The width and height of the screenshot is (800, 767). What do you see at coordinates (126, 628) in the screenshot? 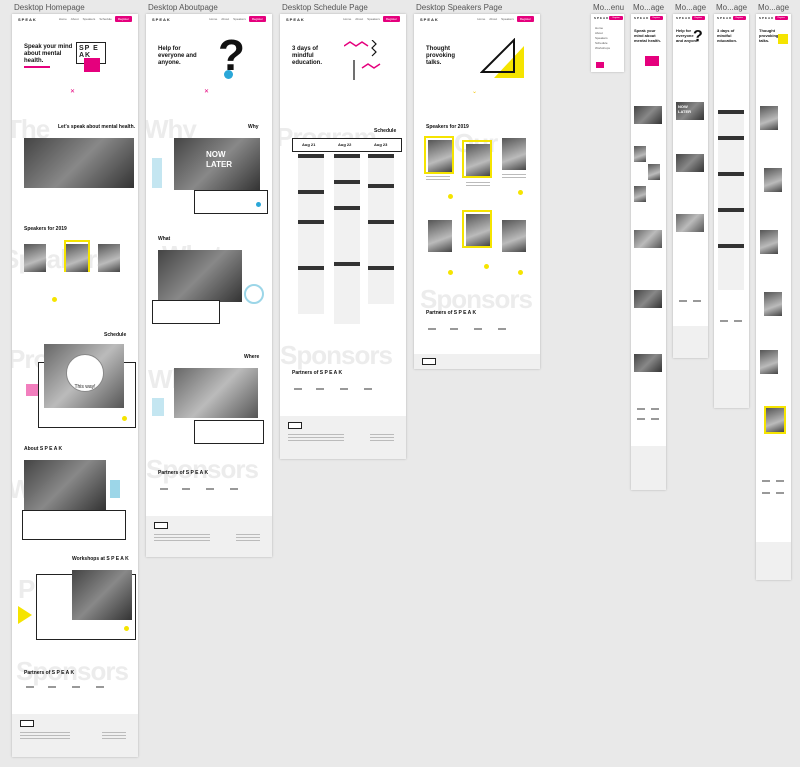
I see `workshops-more-arrow` at bounding box center [126, 628].